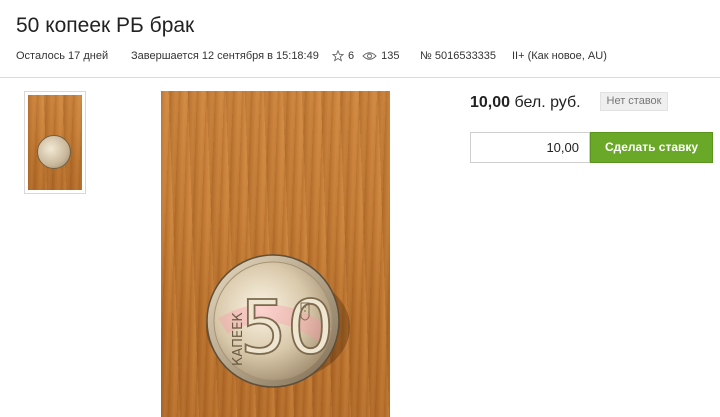  Describe the element at coordinates (651, 147) in the screenshot. I see `place-bid-button: Сделать ставку` at that location.